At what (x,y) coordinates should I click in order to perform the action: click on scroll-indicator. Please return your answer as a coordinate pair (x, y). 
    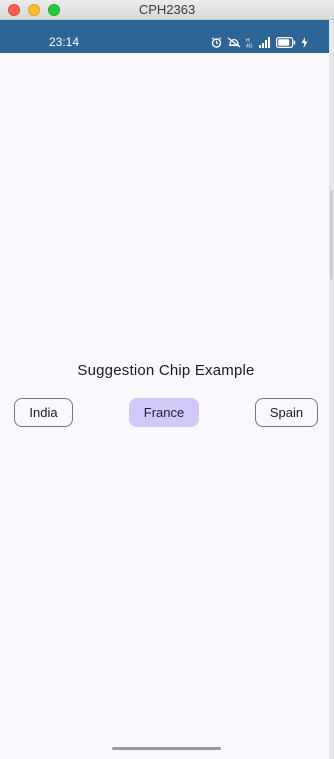
    Looking at the image, I should click on (331, 235).